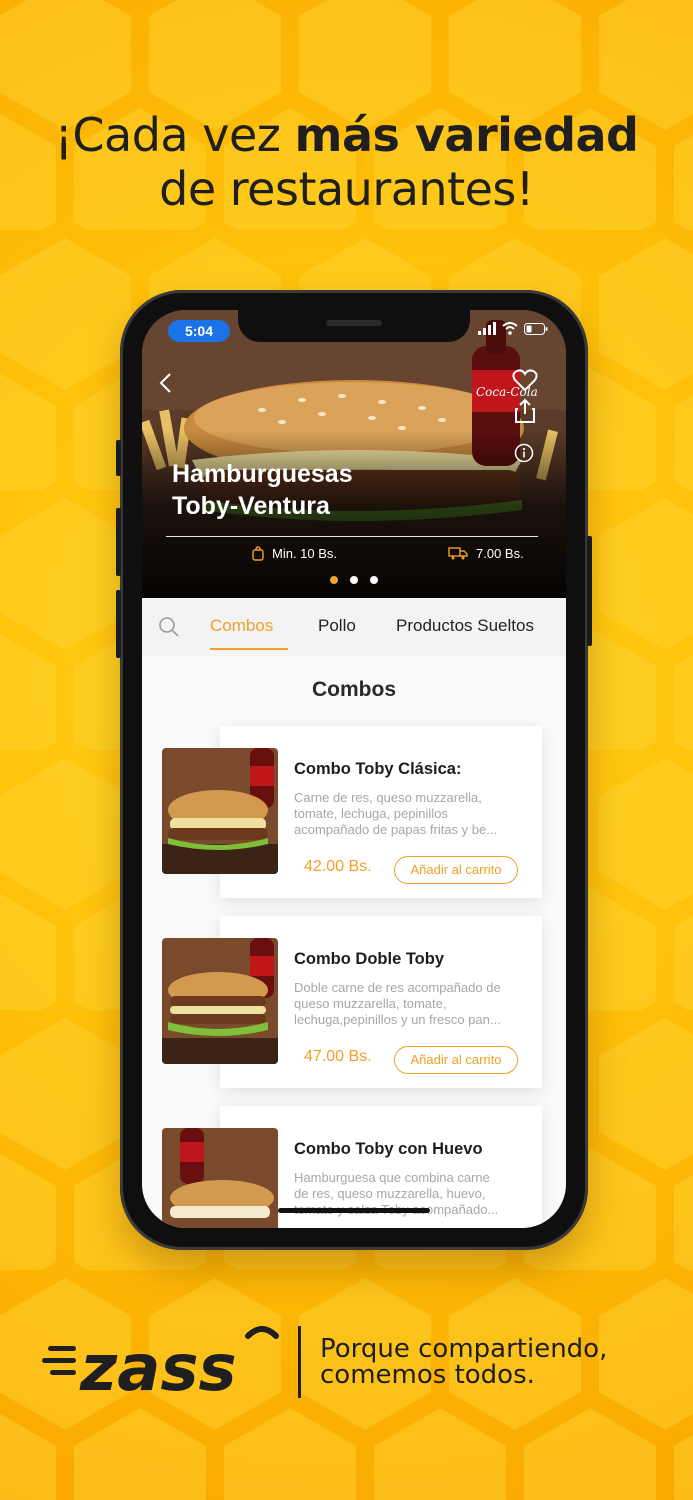 Image resolution: width=693 pixels, height=1500 pixels. Describe the element at coordinates (536, 329) in the screenshot. I see `battery-icon` at that location.